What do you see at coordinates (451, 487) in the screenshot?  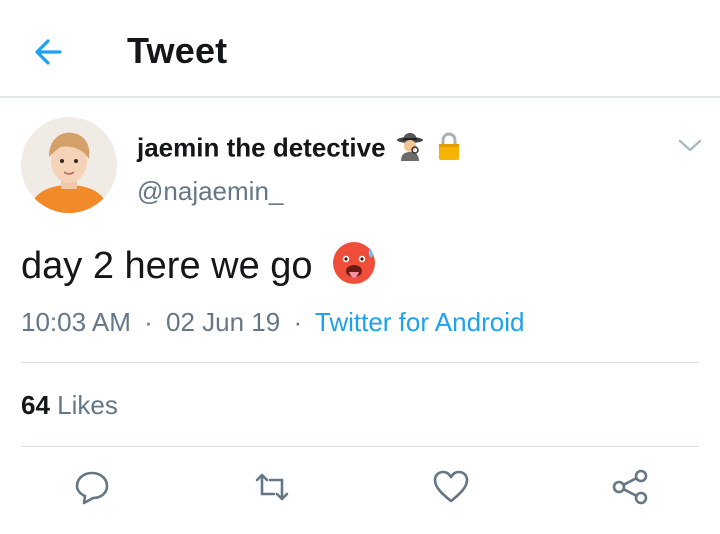 I see `like-icon` at bounding box center [451, 487].